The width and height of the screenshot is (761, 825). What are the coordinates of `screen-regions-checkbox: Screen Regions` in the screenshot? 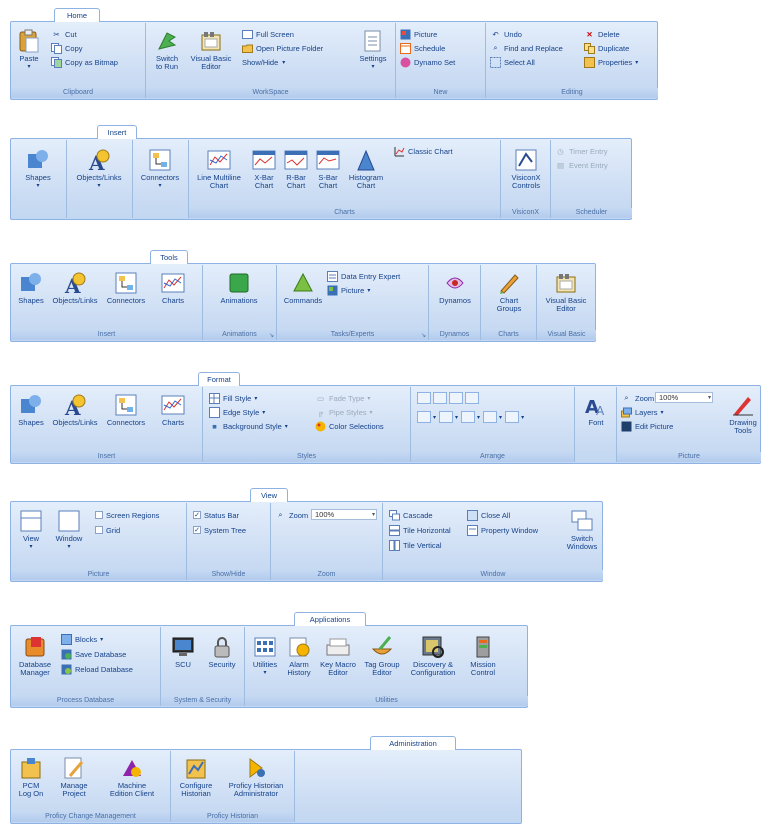 It's located at (127, 515).